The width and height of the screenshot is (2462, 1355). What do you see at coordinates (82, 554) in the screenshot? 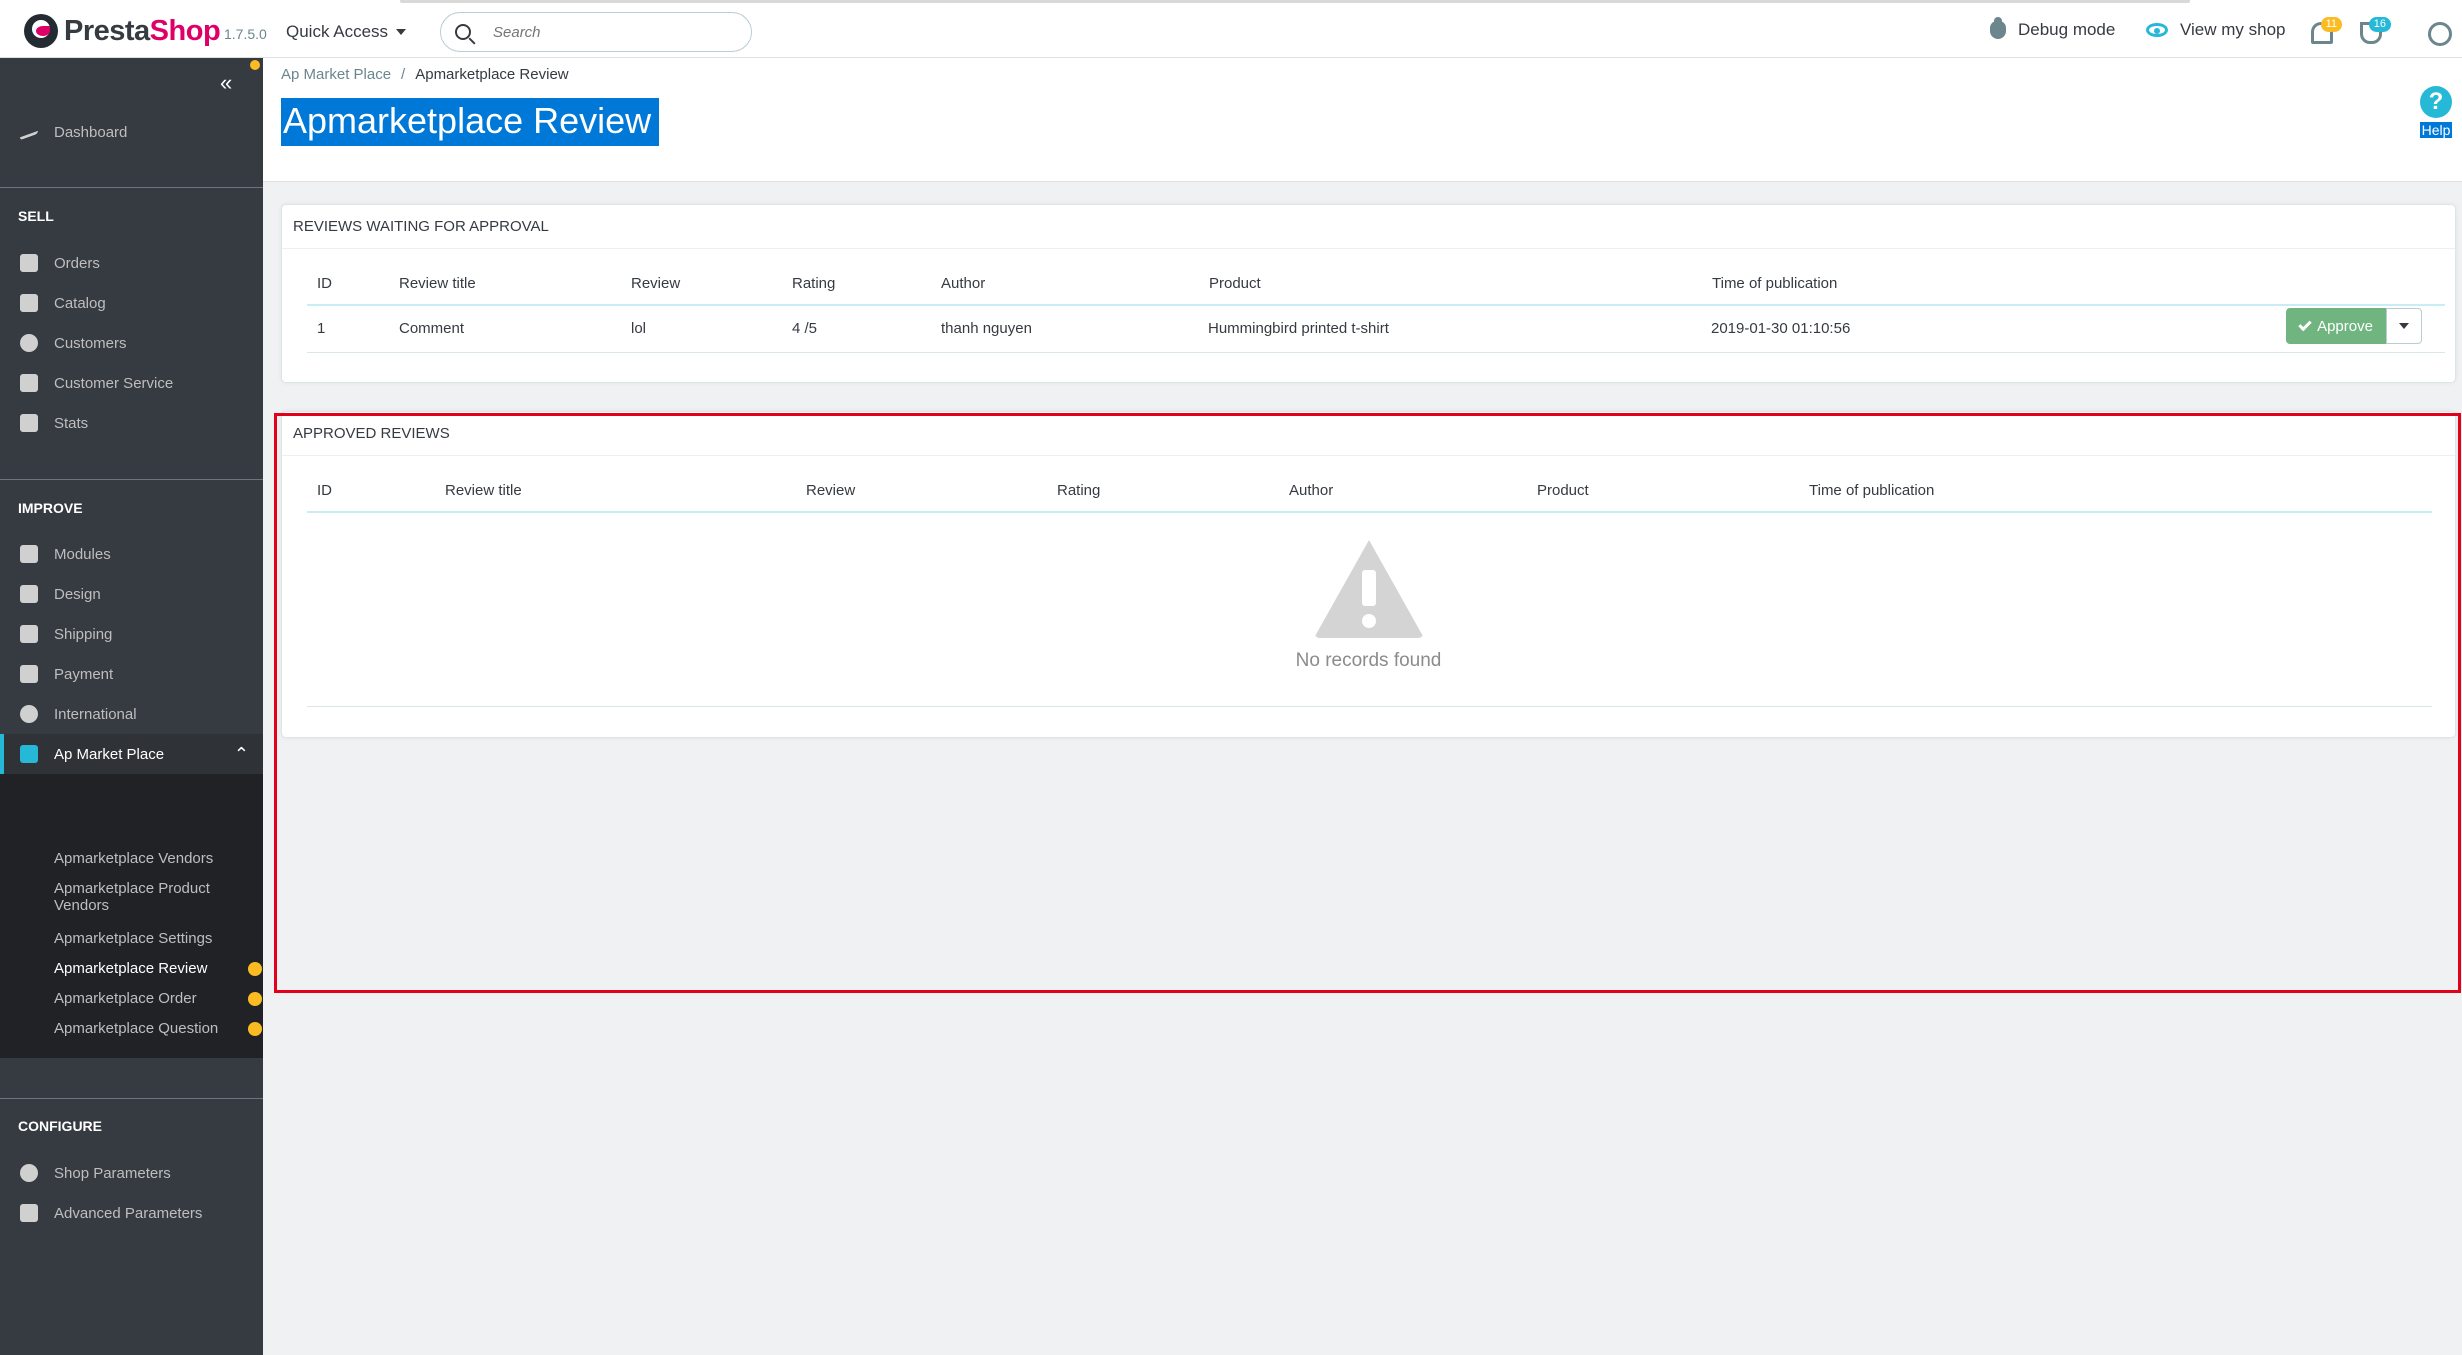
I see `sidebar-item-label: Modules` at bounding box center [82, 554].